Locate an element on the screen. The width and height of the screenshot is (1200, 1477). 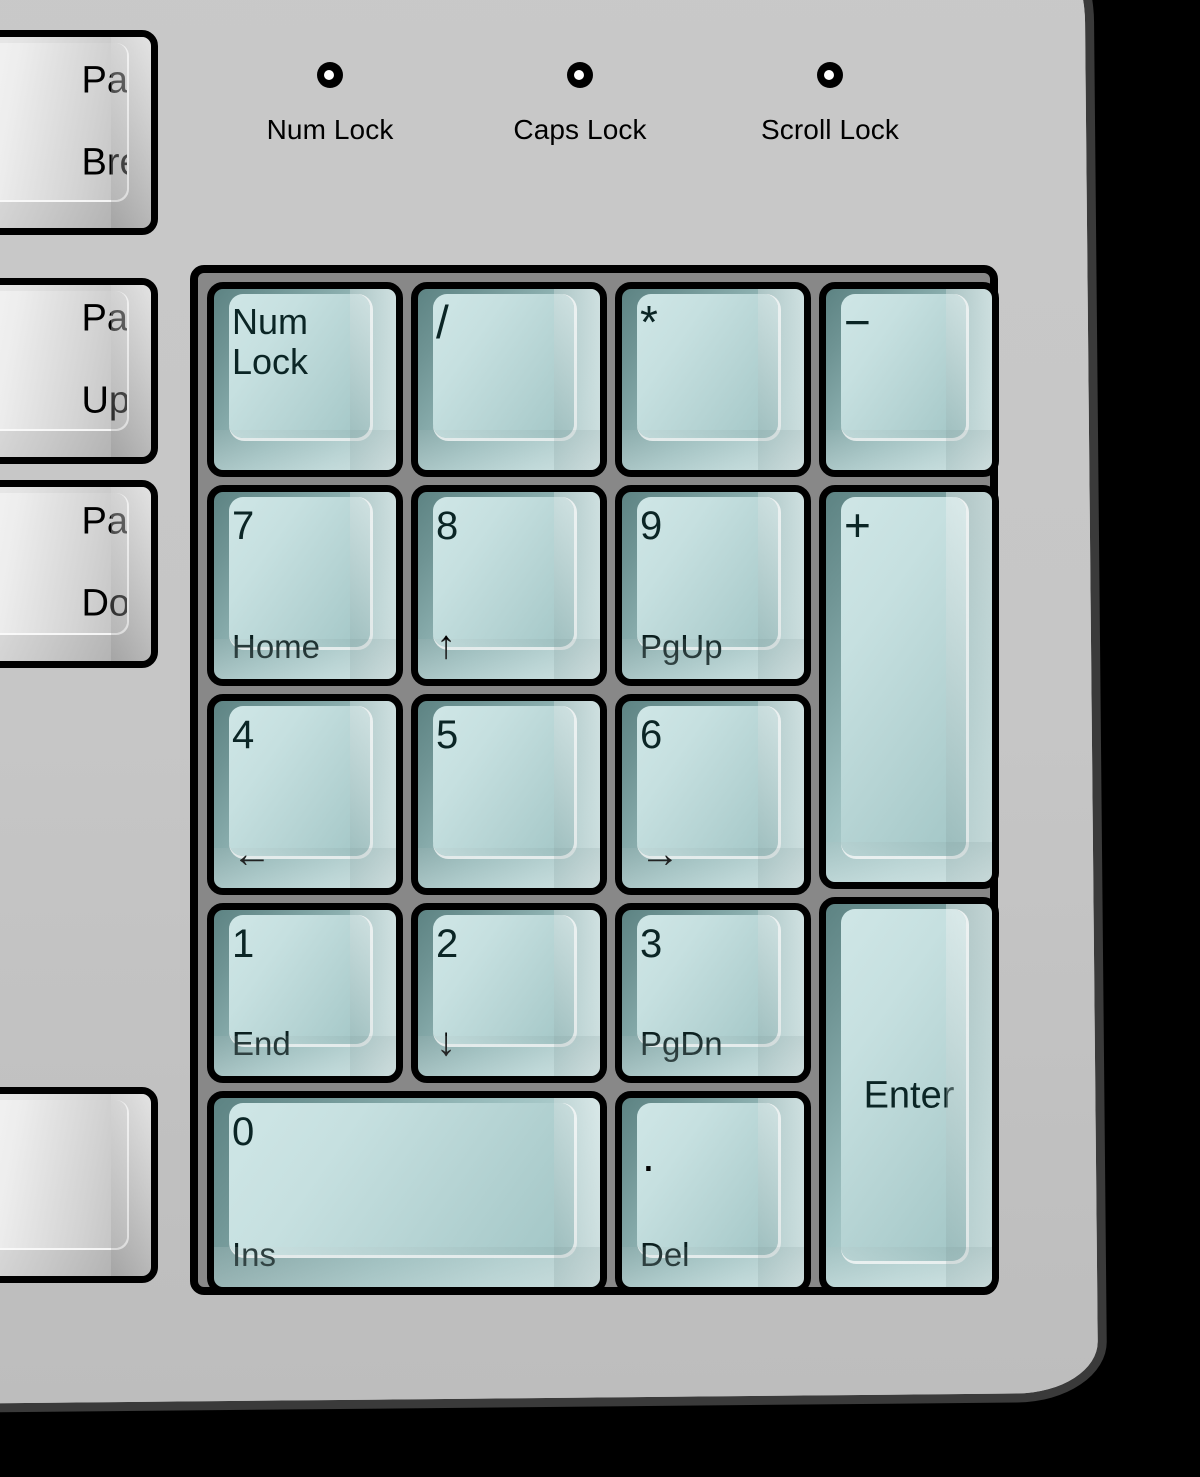
scroll-lock-led-icon is located at coordinates (830, 75).